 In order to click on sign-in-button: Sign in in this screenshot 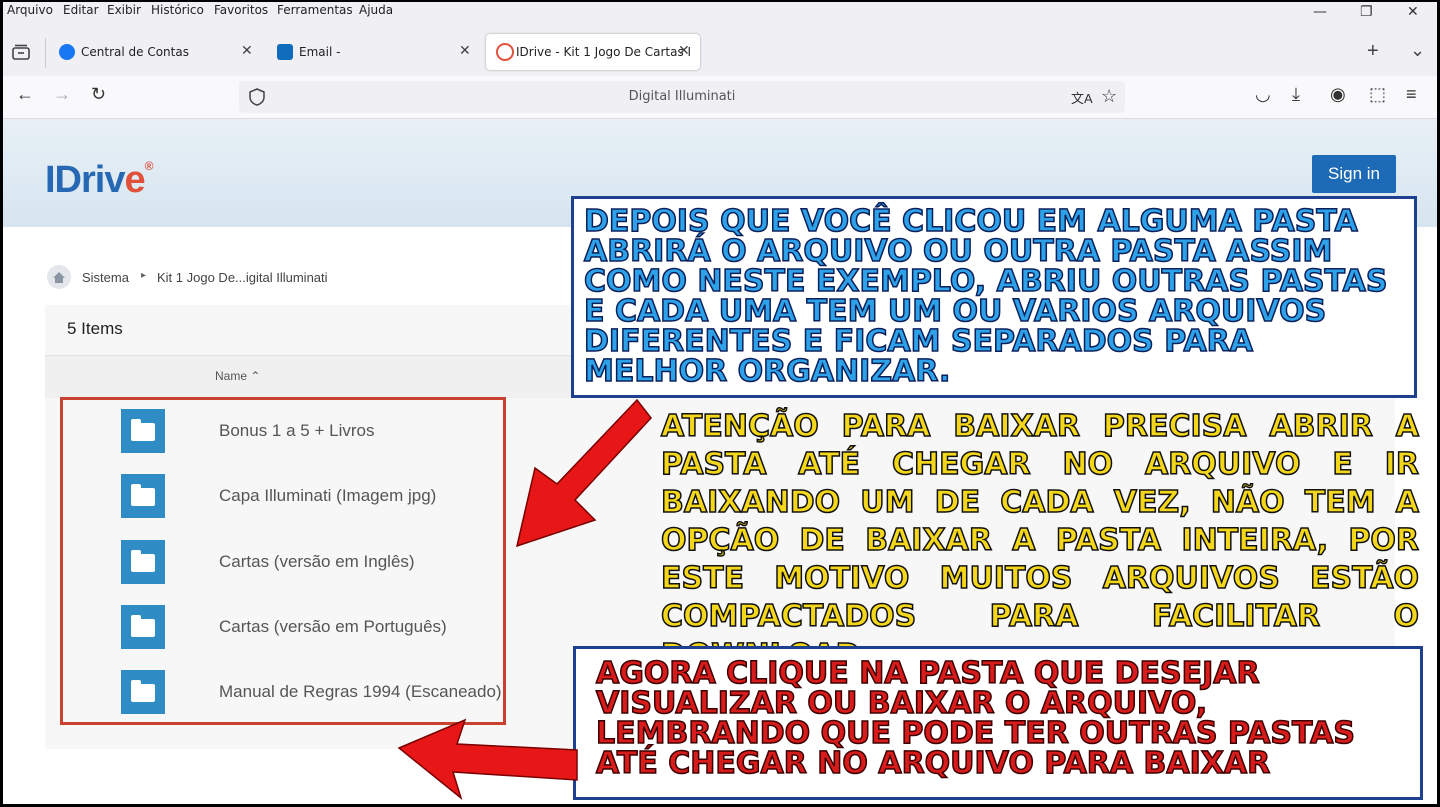, I will do `click(1354, 174)`.